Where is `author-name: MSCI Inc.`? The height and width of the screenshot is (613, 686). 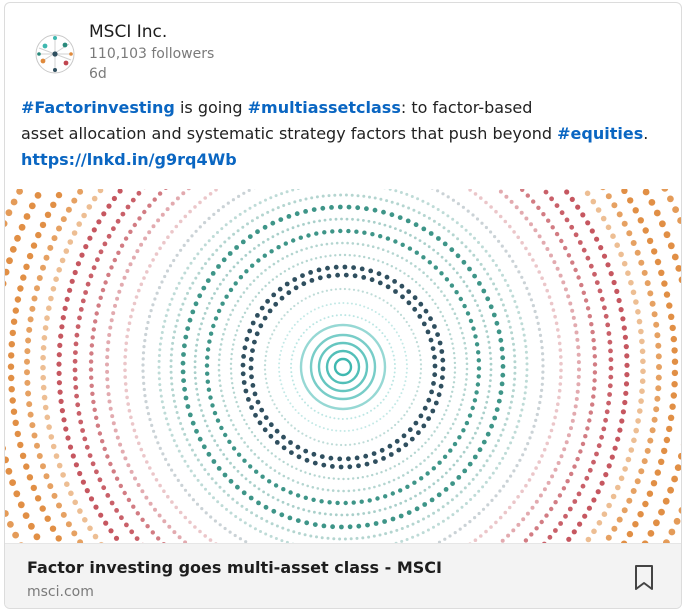 author-name: MSCI Inc. is located at coordinates (128, 32).